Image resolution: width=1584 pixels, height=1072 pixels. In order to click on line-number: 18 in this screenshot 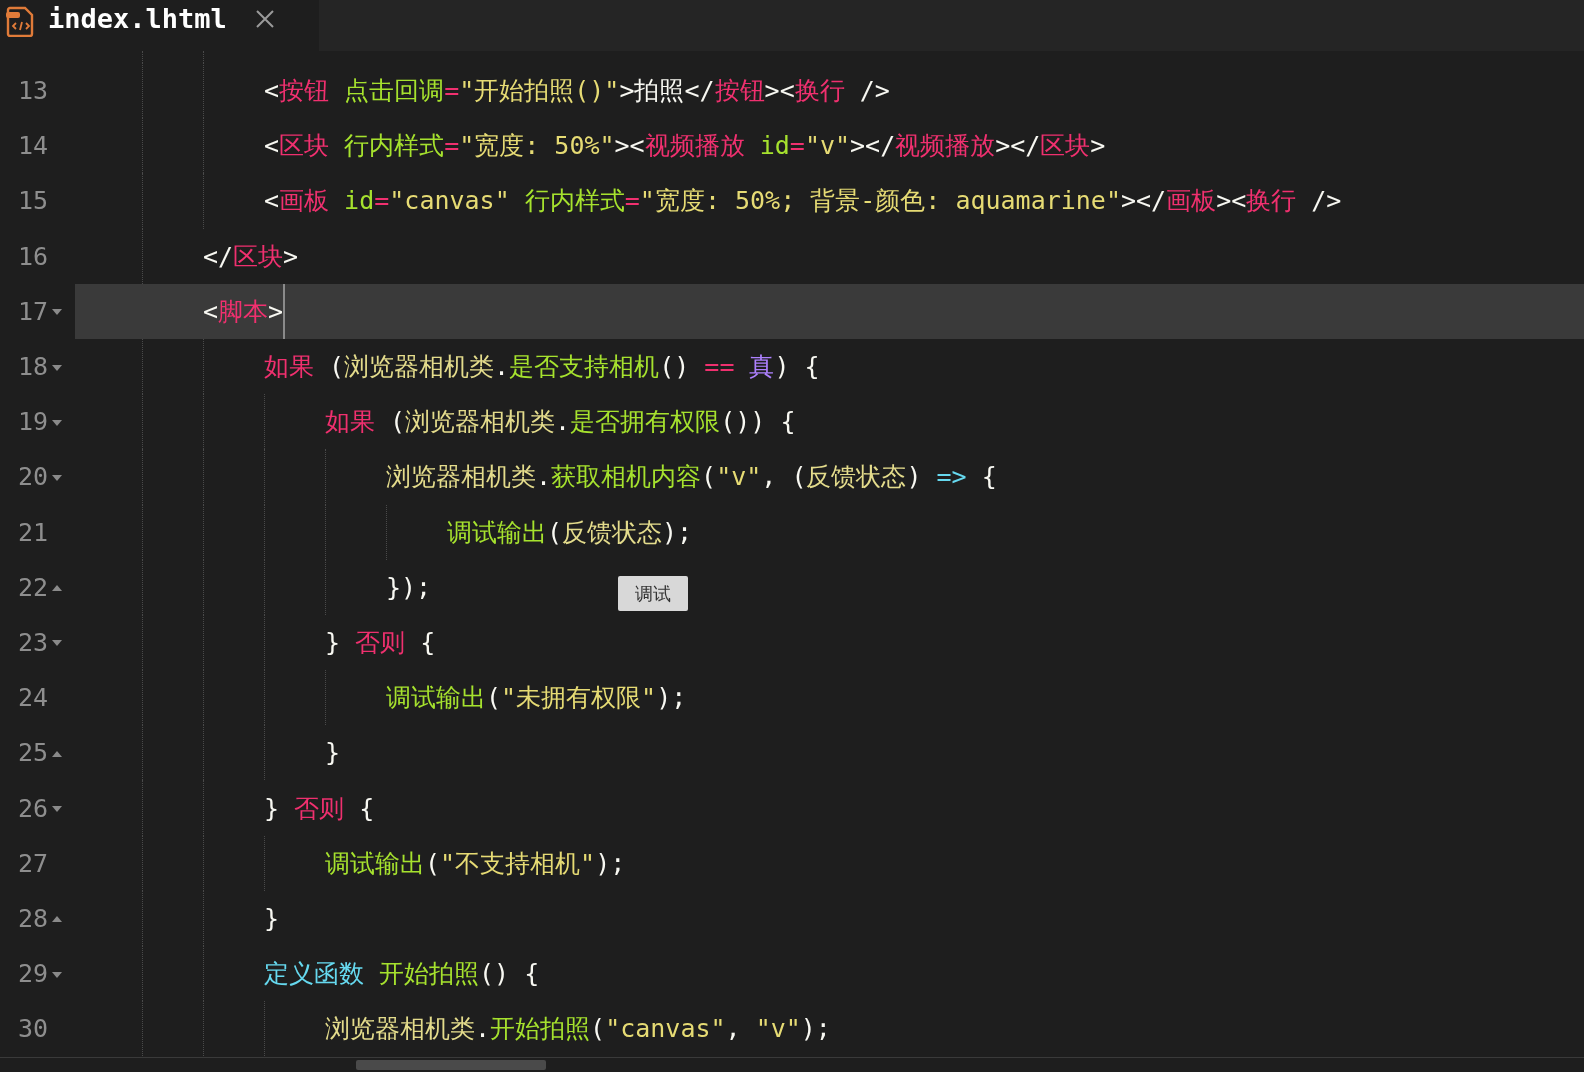, I will do `click(33, 367)`.